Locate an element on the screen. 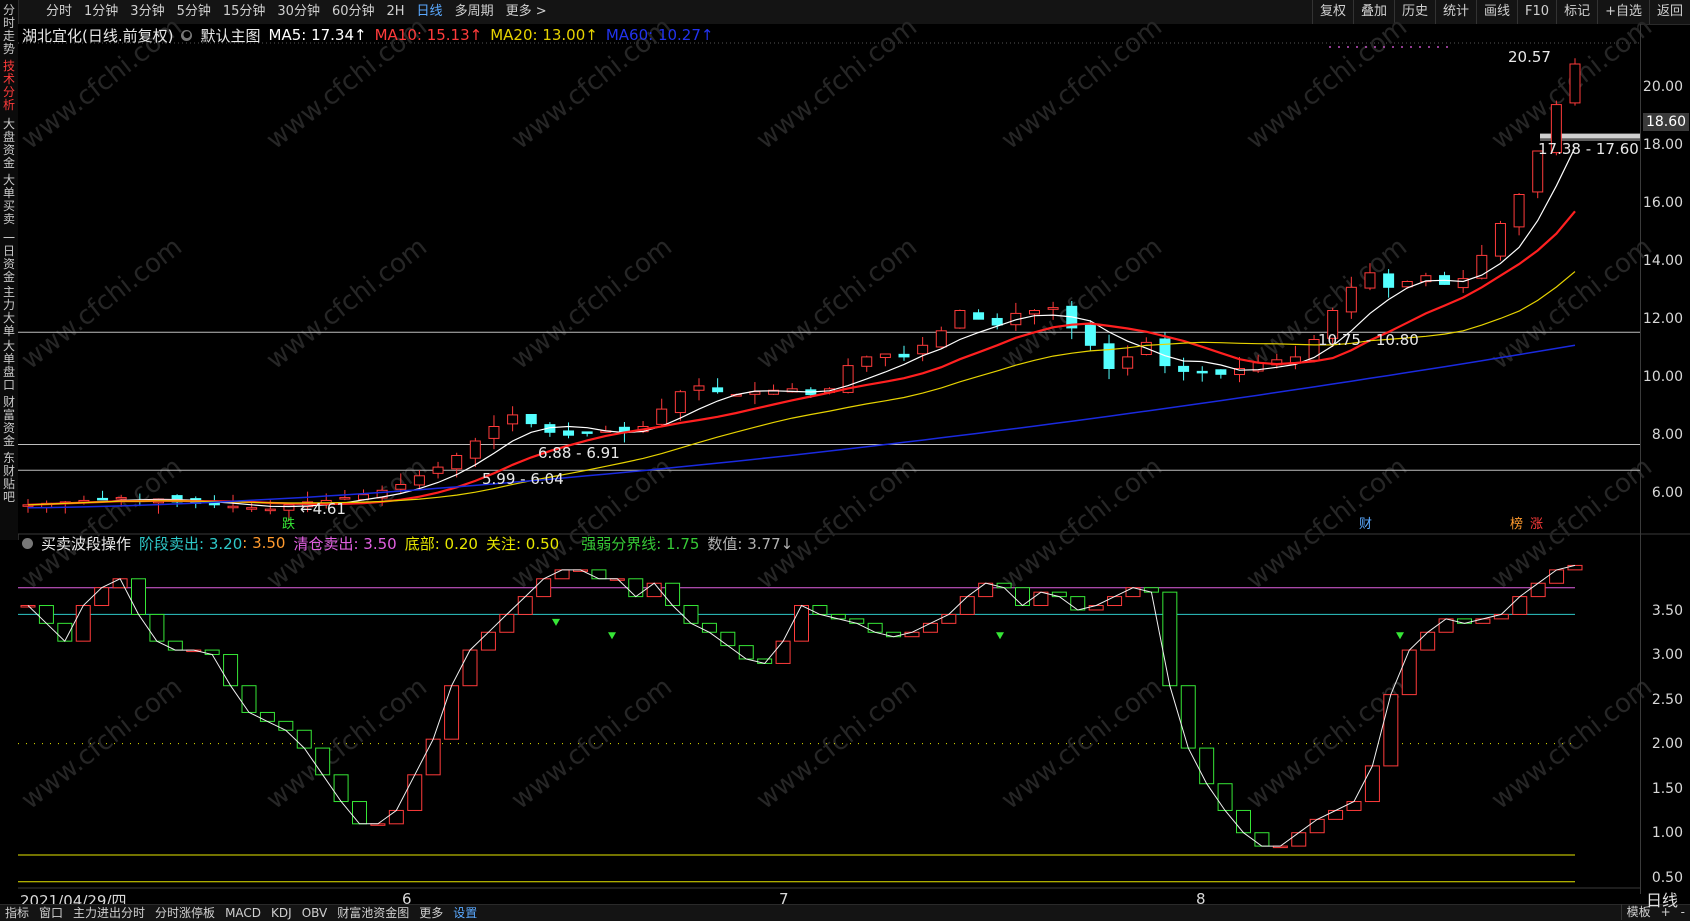 The image size is (1690, 921). bottom-tab-7: 财富池资金图 is located at coordinates (373, 913).